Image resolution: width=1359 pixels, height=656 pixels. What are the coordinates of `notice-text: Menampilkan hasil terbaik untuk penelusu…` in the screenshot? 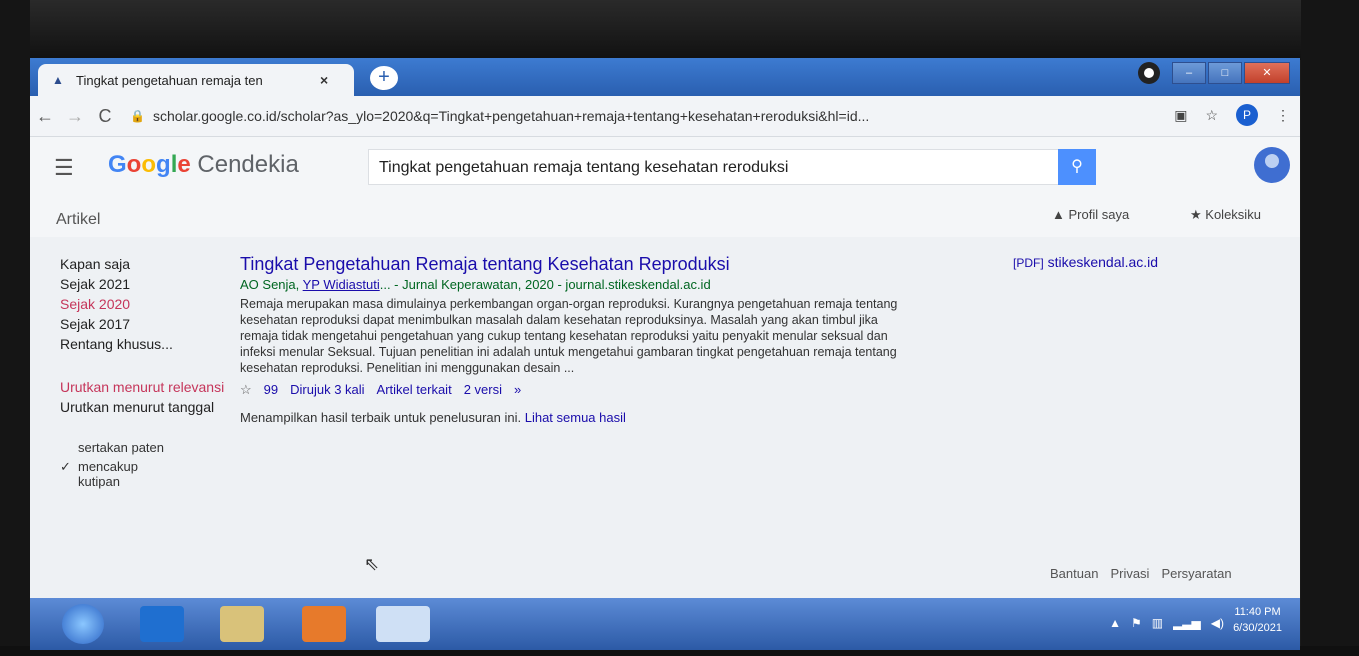 It's located at (382, 417).